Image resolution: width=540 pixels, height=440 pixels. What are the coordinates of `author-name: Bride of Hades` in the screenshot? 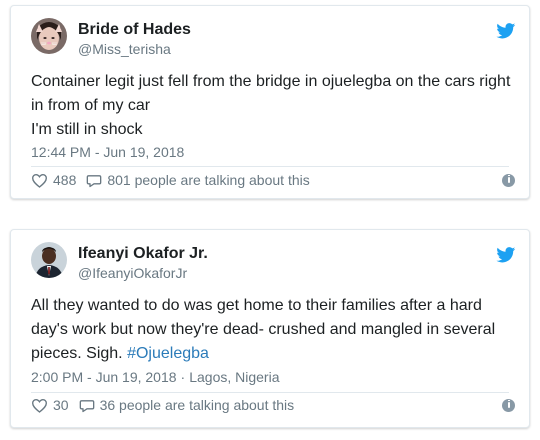 It's located at (134, 30).